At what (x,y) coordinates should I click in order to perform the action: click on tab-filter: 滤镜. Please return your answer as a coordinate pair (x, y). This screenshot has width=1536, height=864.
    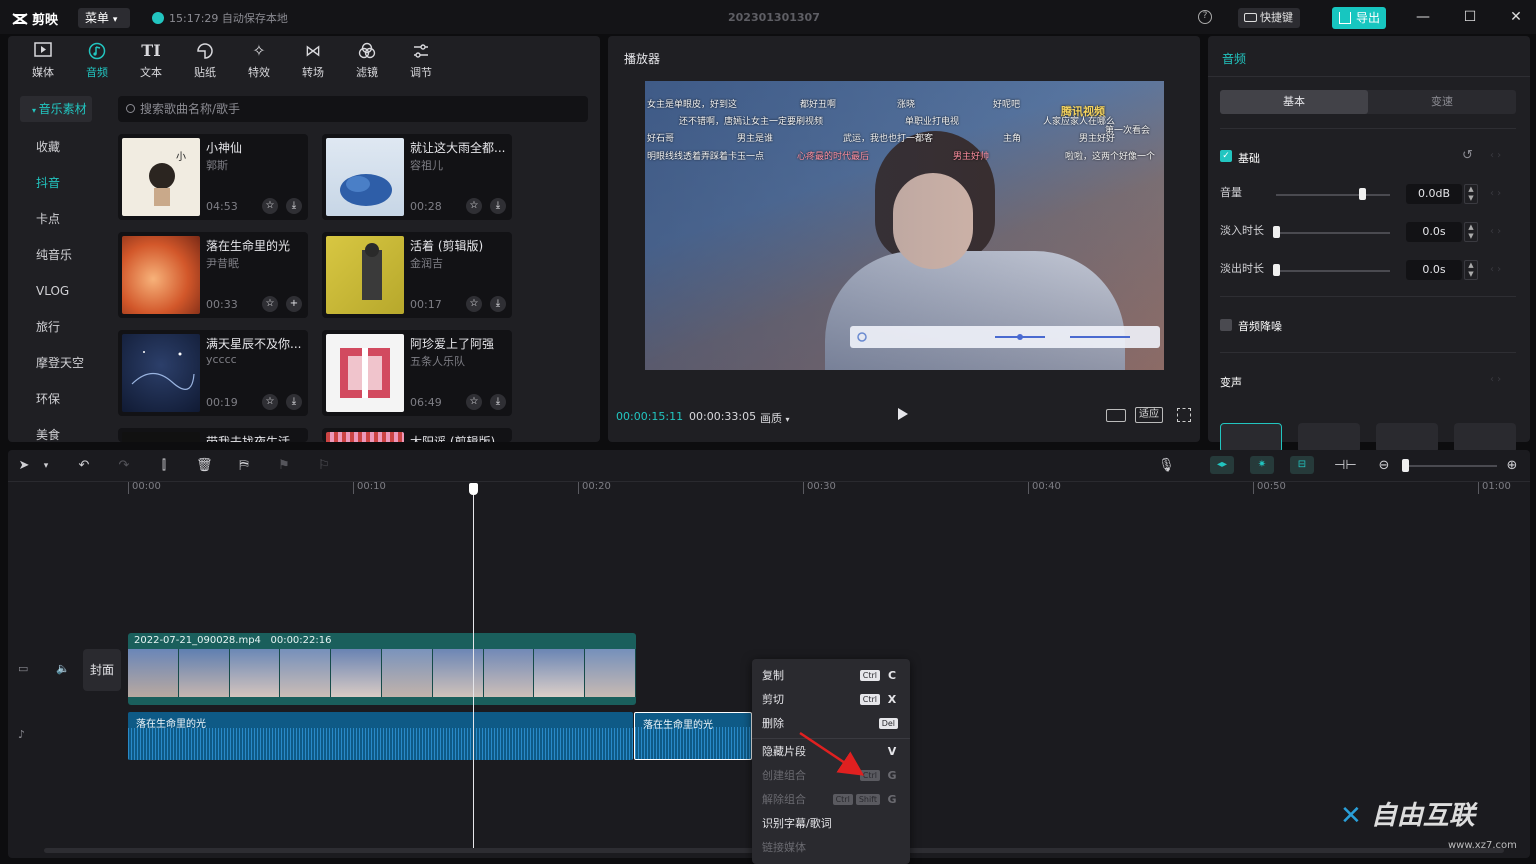
    Looking at the image, I should click on (367, 60).